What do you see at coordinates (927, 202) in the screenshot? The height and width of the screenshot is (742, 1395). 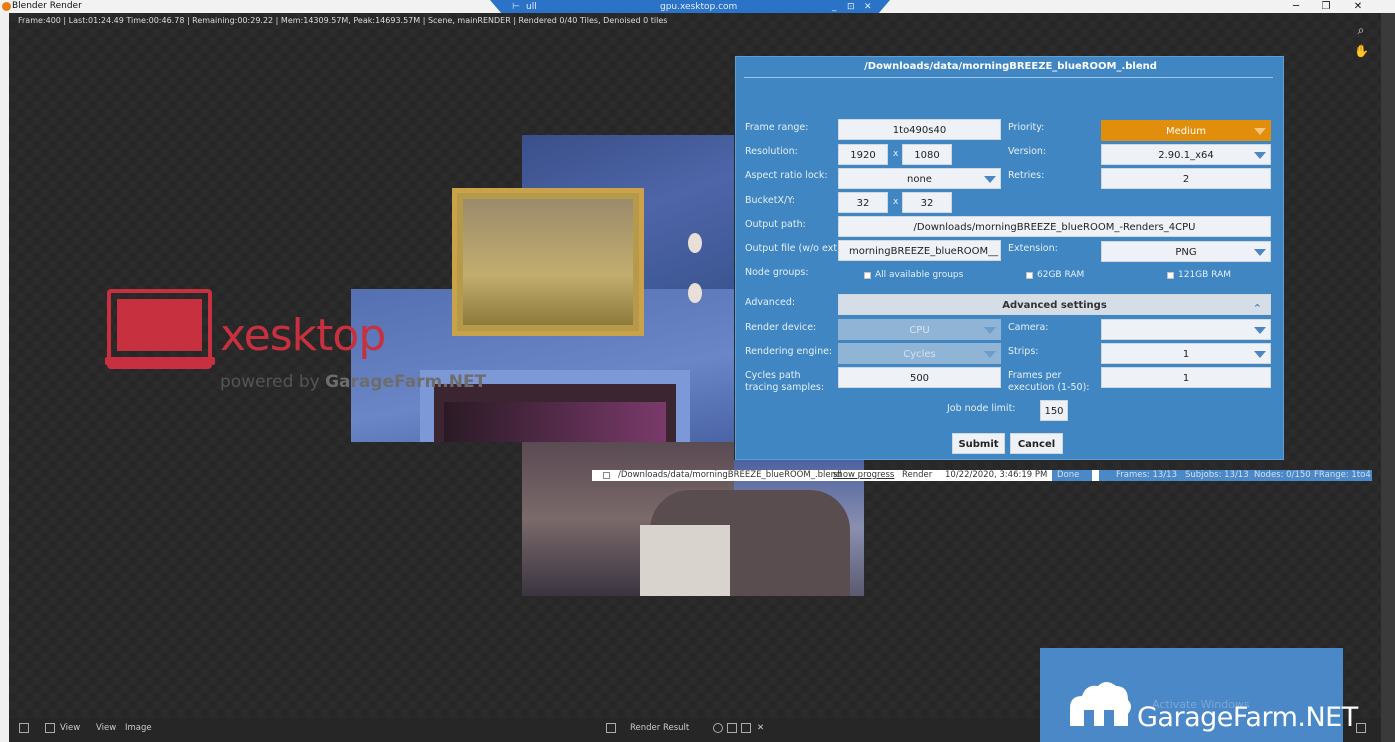 I see `bucket-y-input: 32` at bounding box center [927, 202].